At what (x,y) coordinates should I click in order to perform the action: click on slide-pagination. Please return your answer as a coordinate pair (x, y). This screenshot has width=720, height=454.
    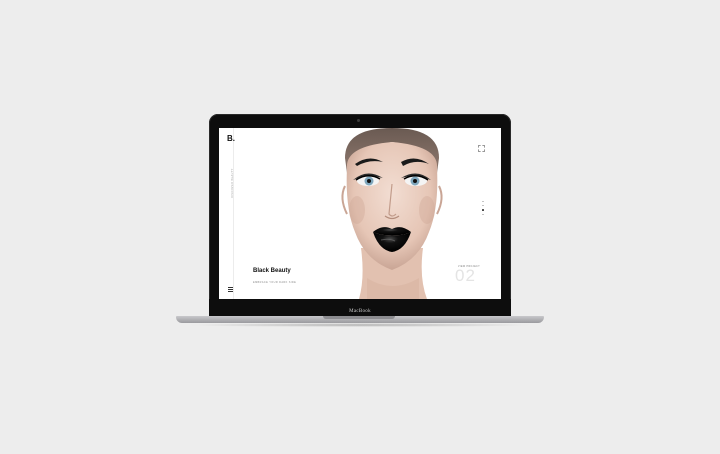
    Looking at the image, I should click on (483, 209).